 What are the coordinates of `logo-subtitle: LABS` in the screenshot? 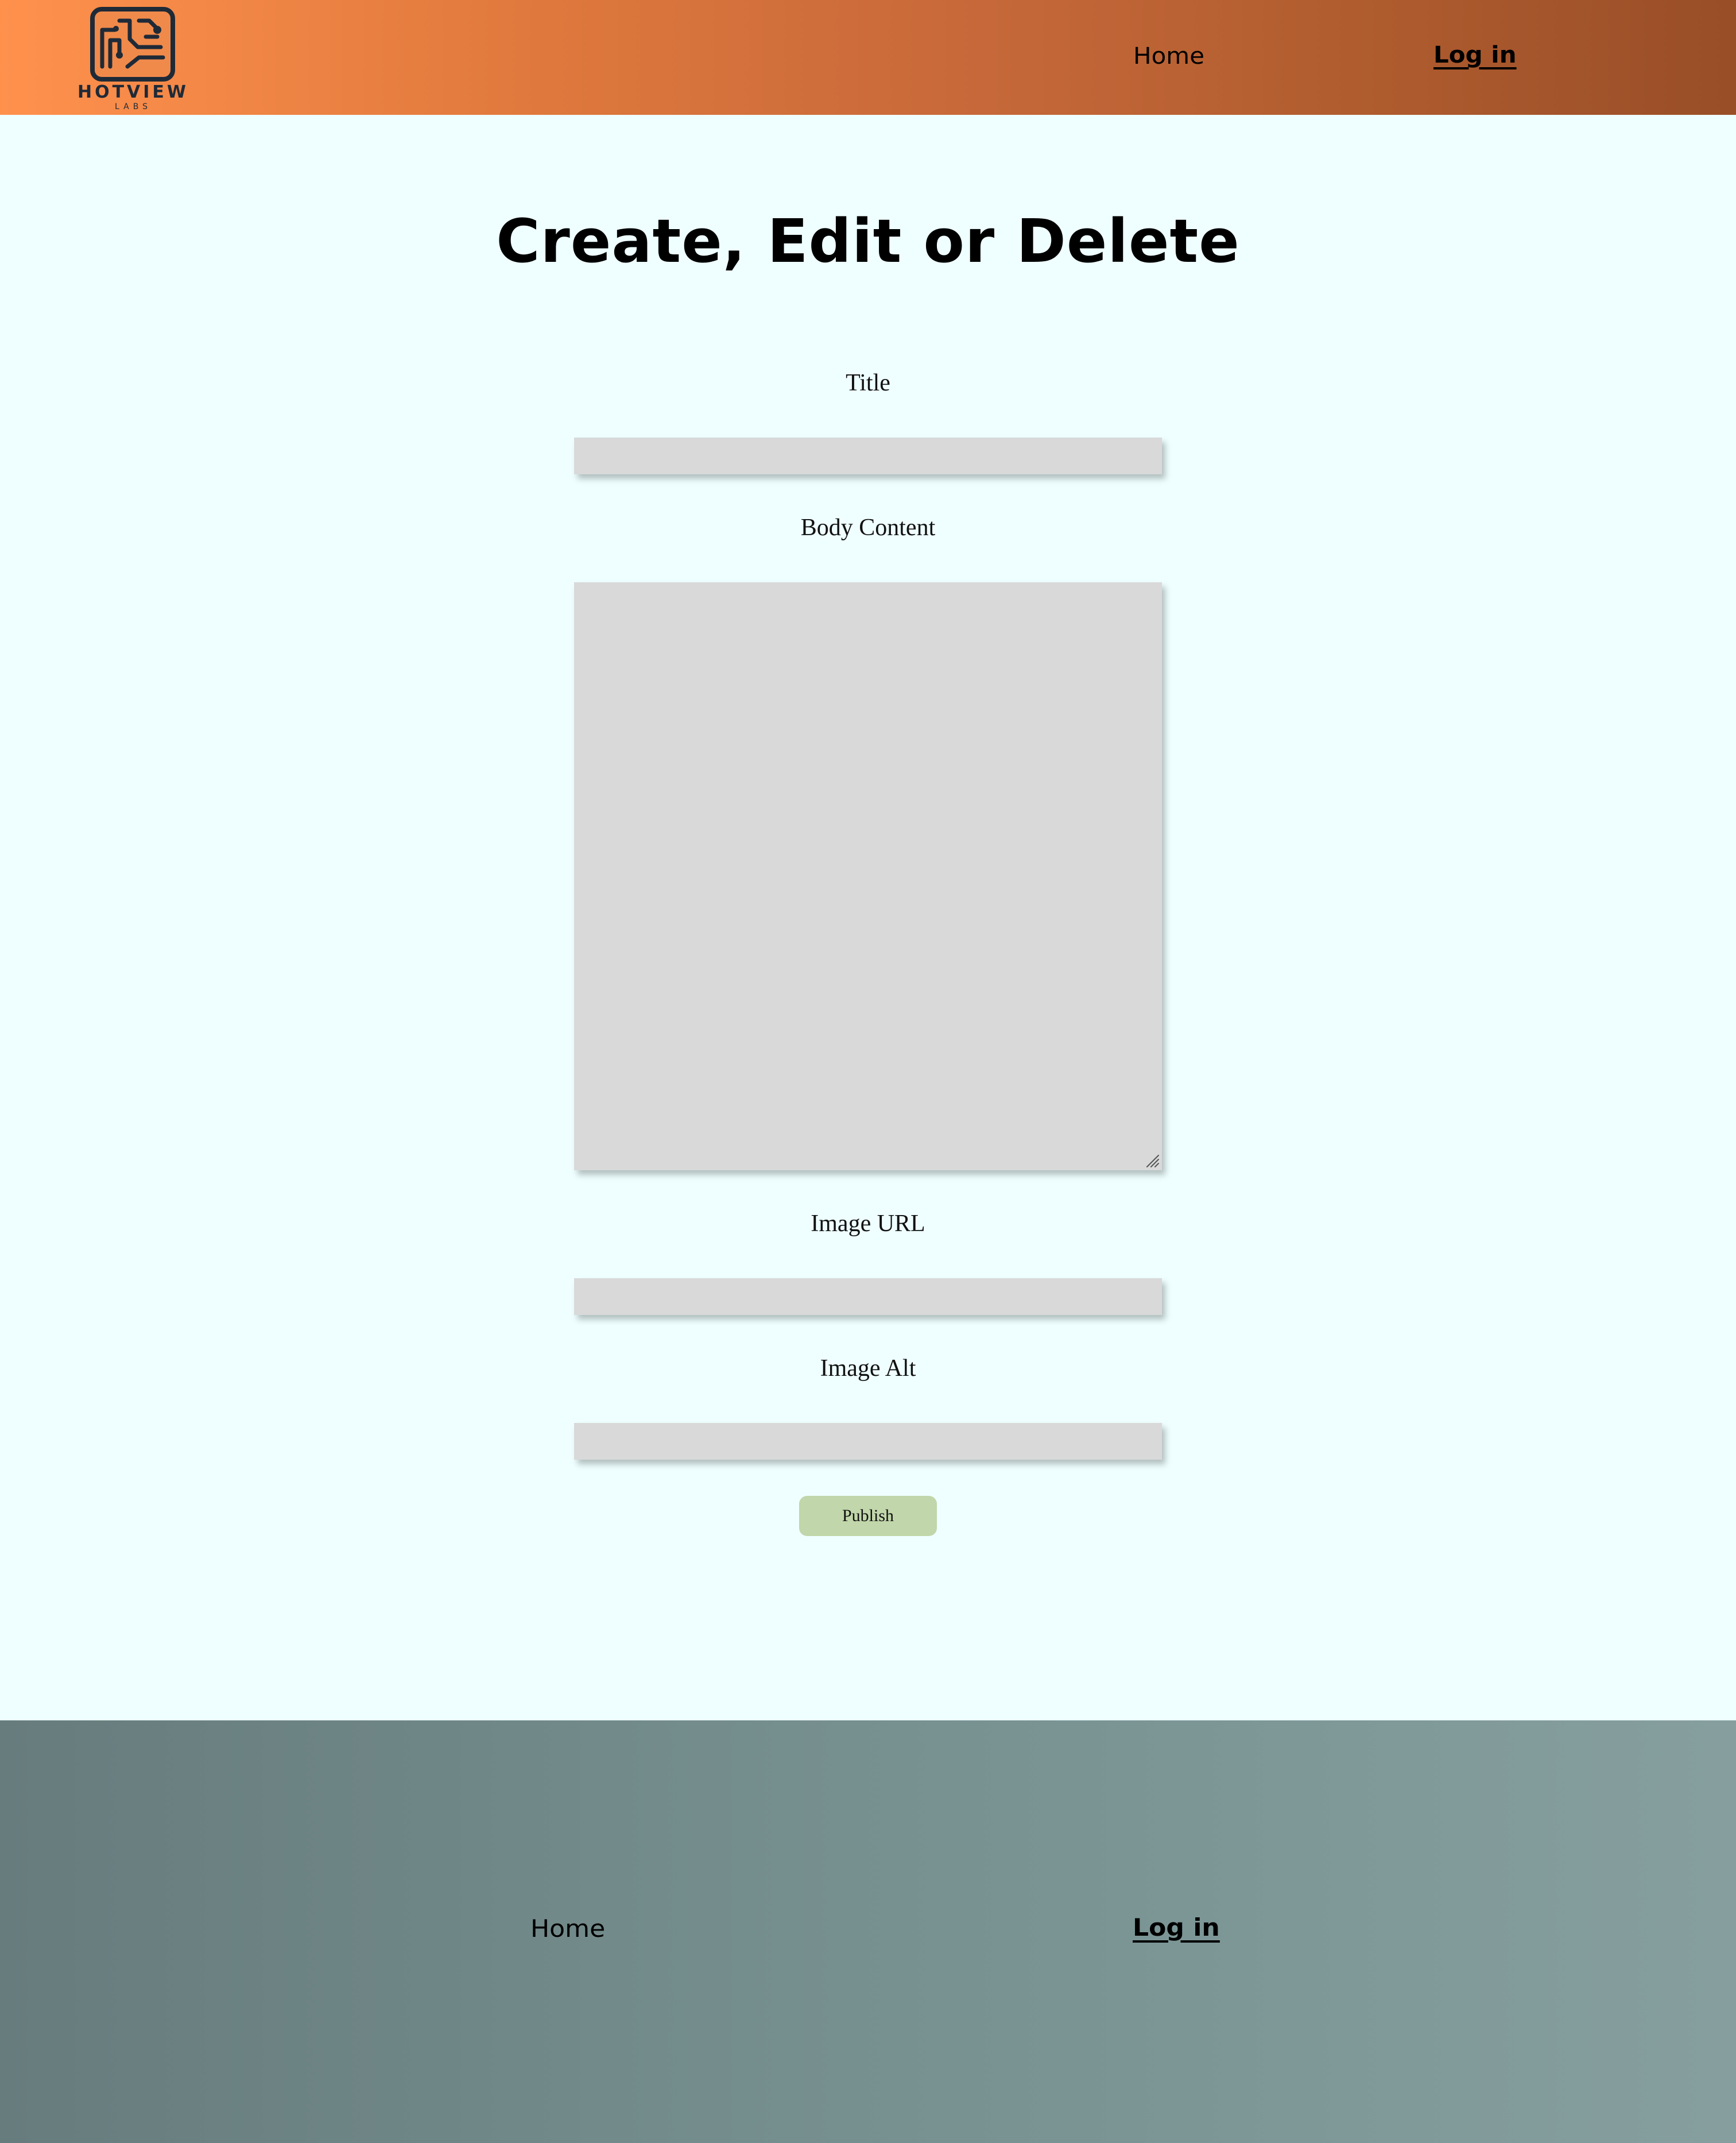 It's located at (133, 106).